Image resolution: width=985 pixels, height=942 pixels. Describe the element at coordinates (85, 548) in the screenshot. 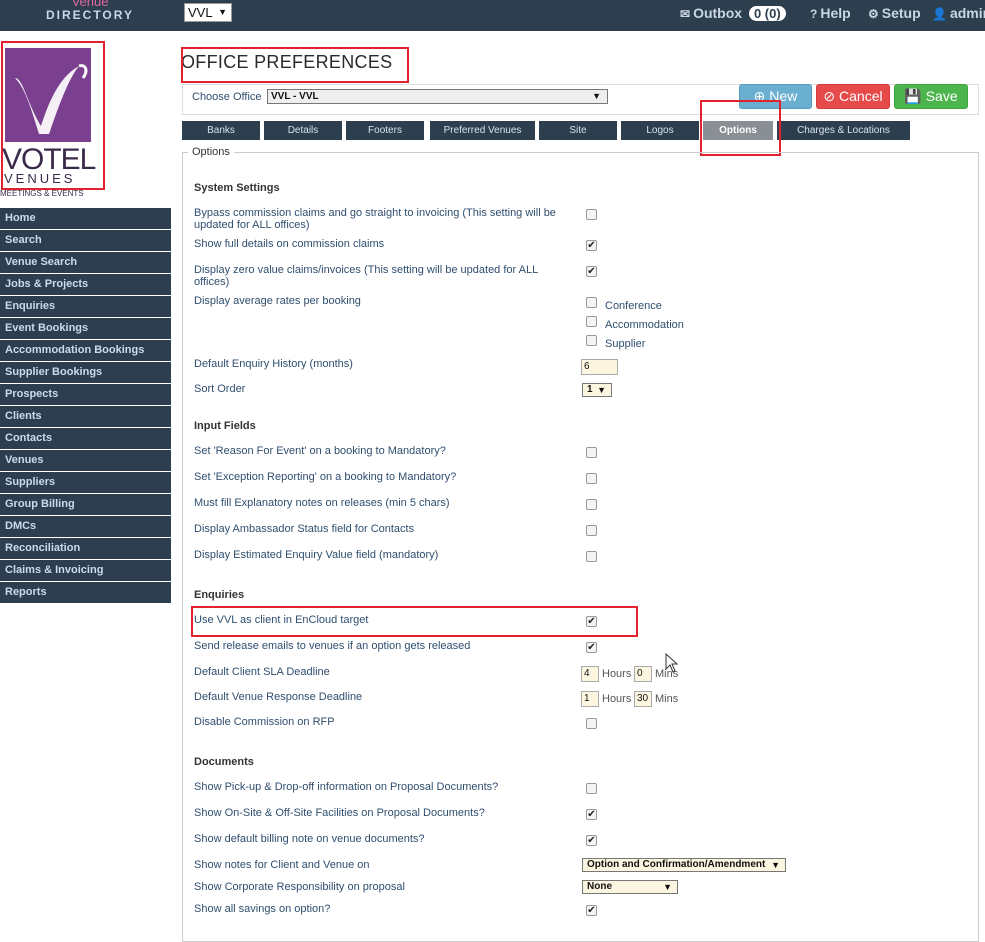

I see `sidebar-item-reconciliation: Reconciliation` at that location.